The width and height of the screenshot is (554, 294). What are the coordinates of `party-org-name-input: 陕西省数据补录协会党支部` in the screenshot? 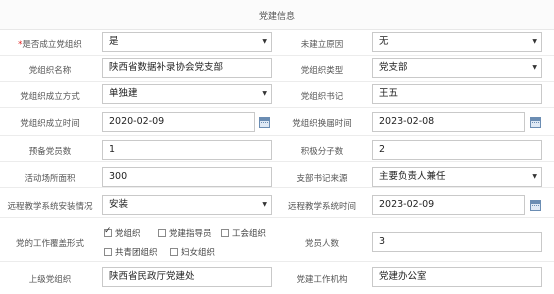 It's located at (187, 68).